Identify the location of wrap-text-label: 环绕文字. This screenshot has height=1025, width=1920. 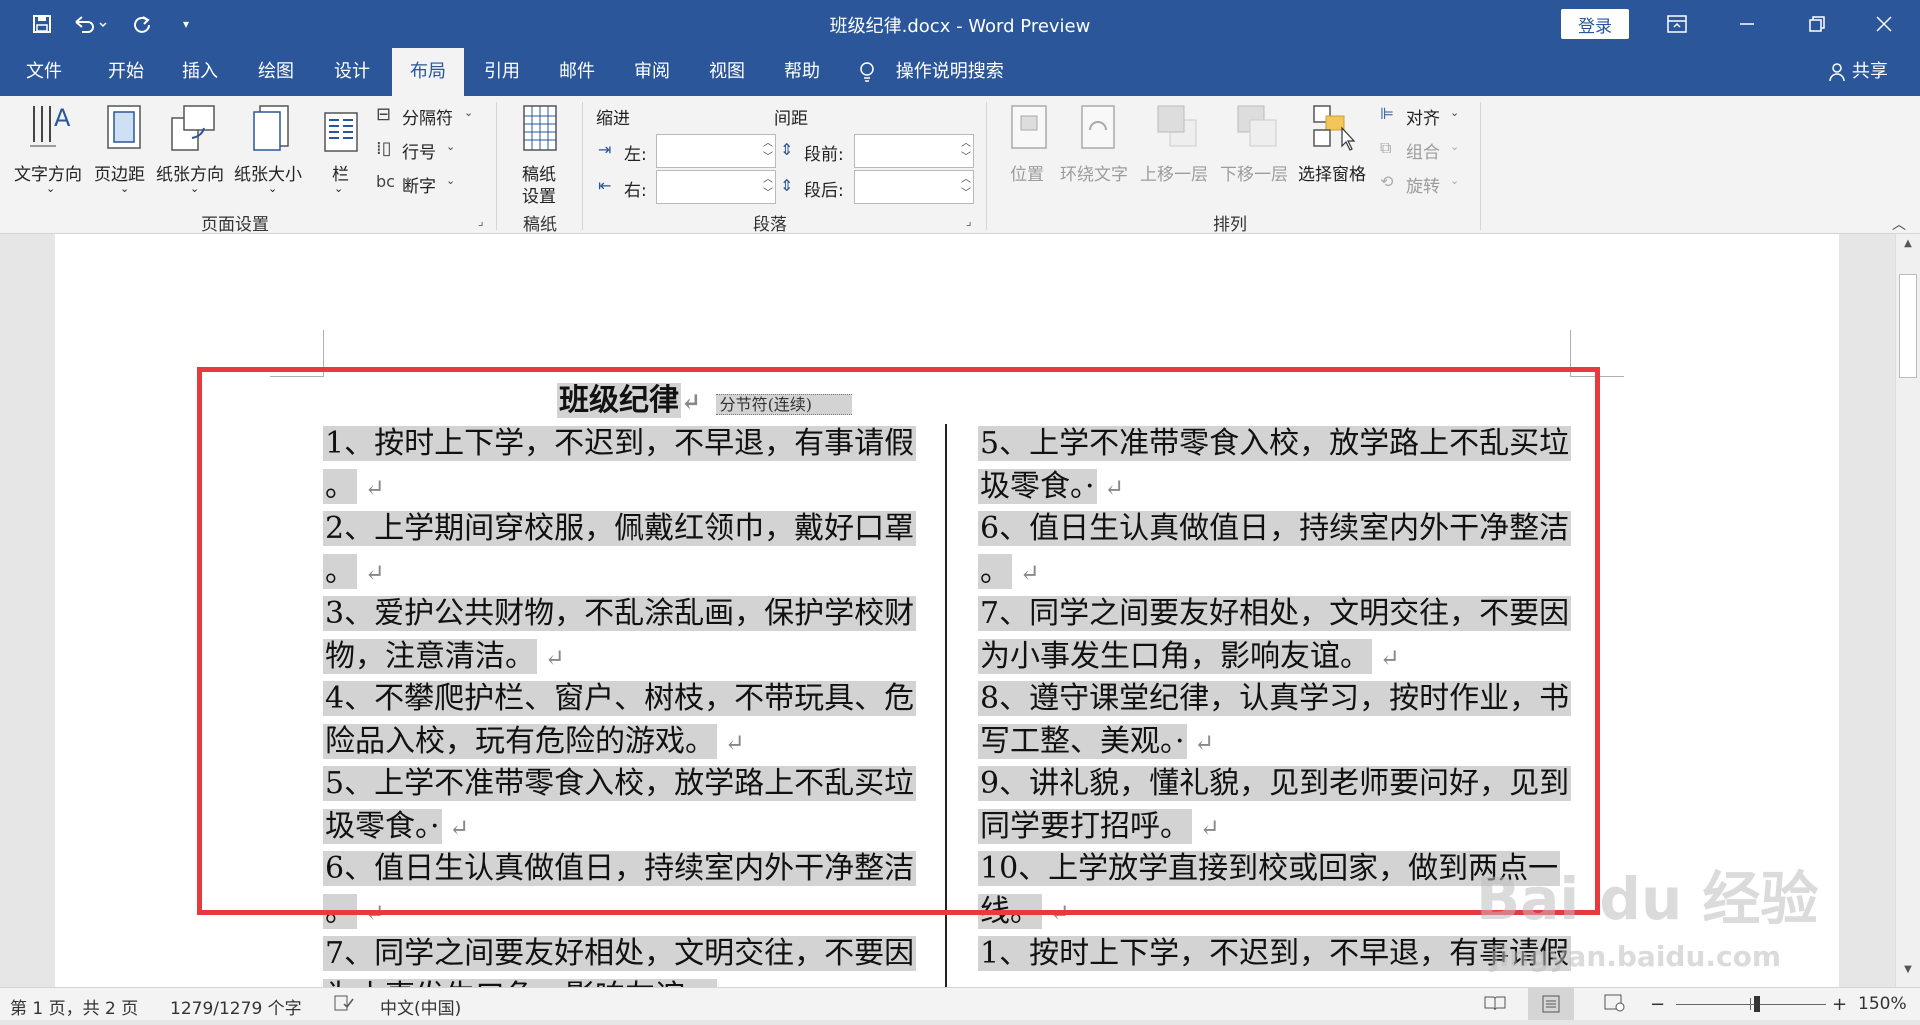
(1094, 175).